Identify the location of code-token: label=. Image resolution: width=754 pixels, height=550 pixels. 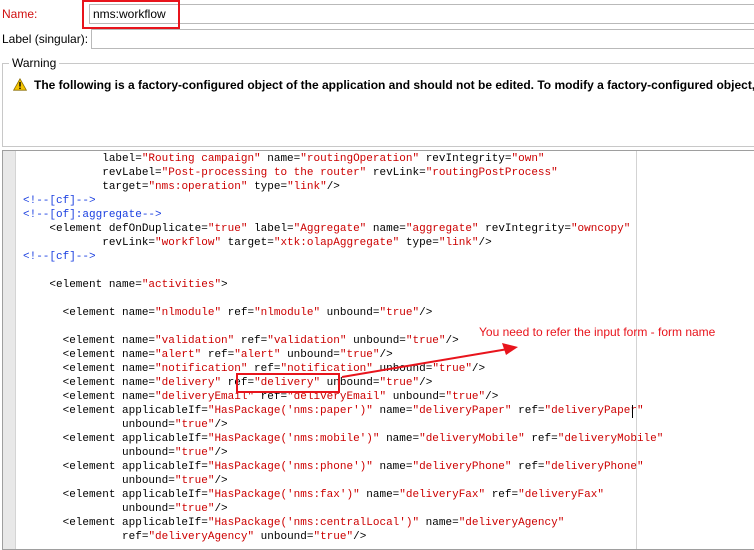
(122, 159).